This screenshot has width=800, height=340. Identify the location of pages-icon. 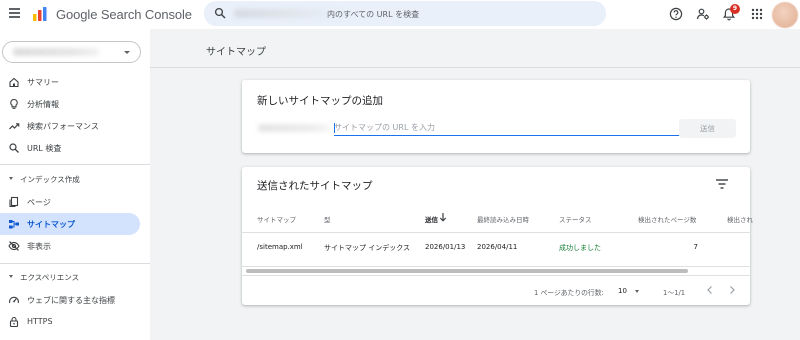
(14, 202).